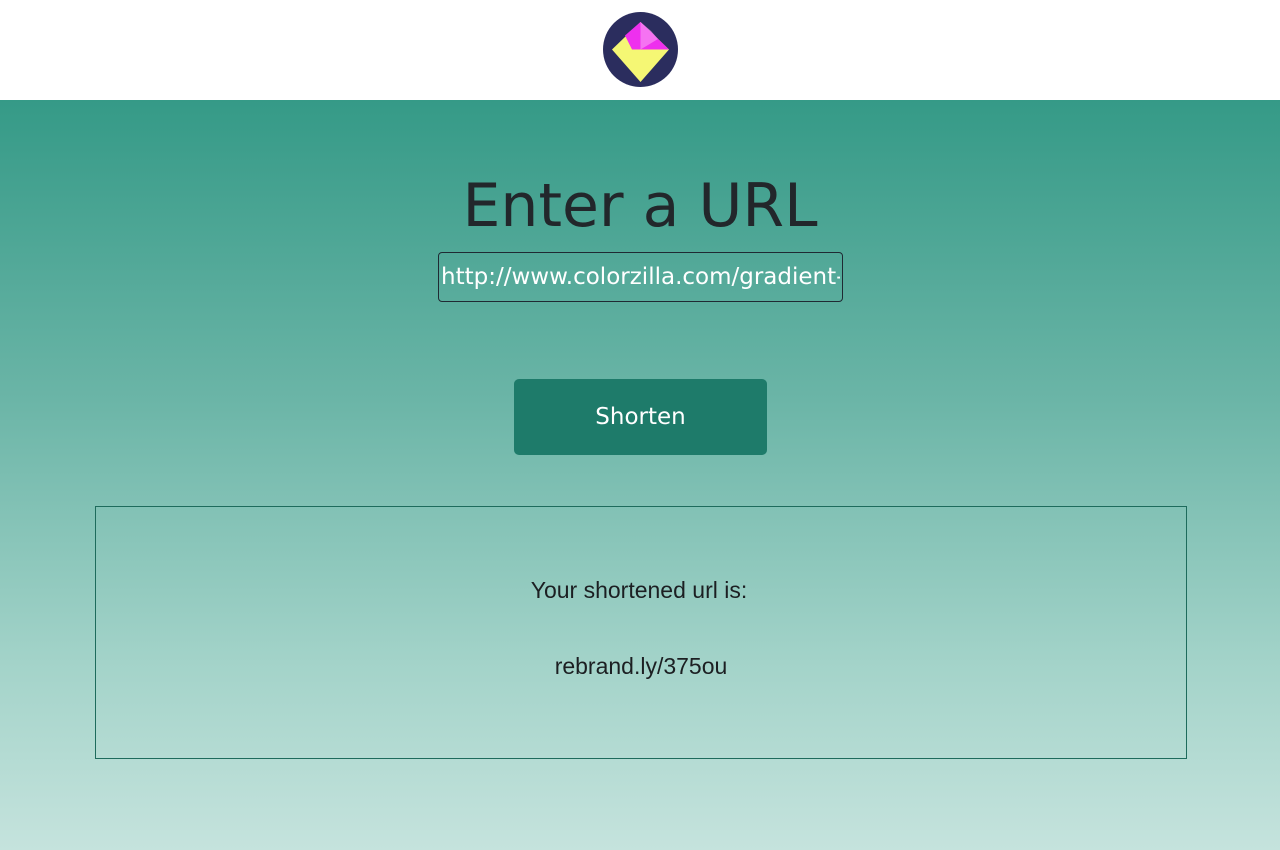 The width and height of the screenshot is (1280, 850). I want to click on page-title: Enter a URL, so click(640, 206).